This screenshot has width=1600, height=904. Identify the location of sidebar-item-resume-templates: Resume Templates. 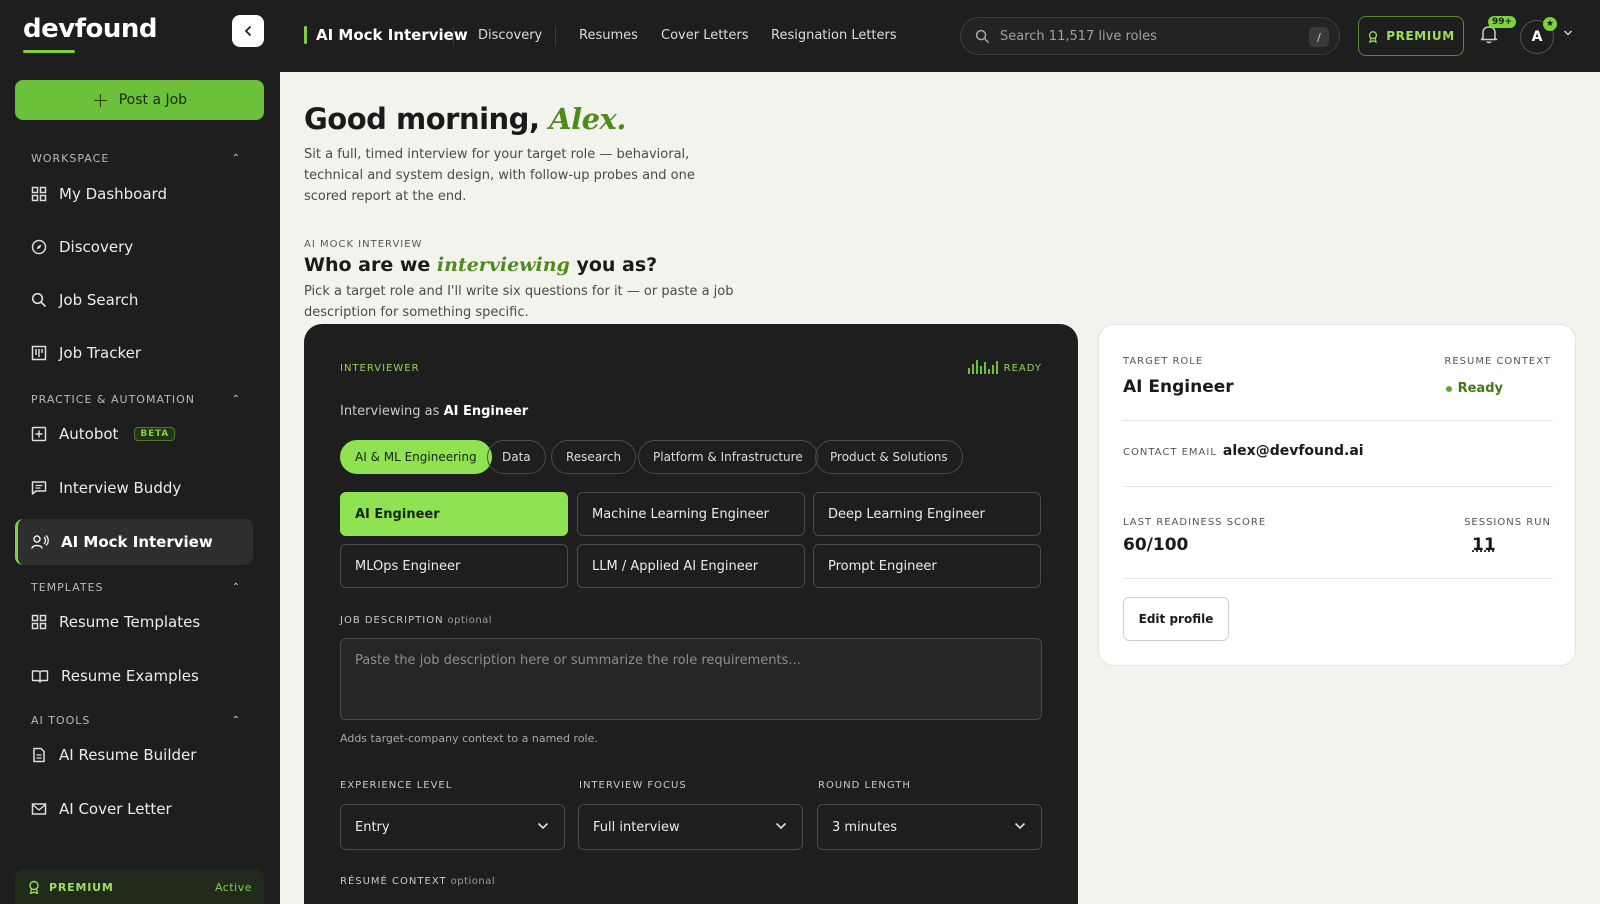
(134, 622).